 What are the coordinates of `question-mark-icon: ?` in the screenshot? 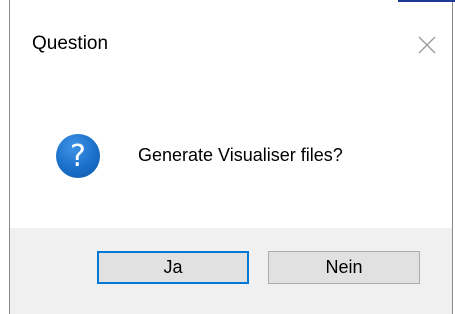 It's located at (78, 156).